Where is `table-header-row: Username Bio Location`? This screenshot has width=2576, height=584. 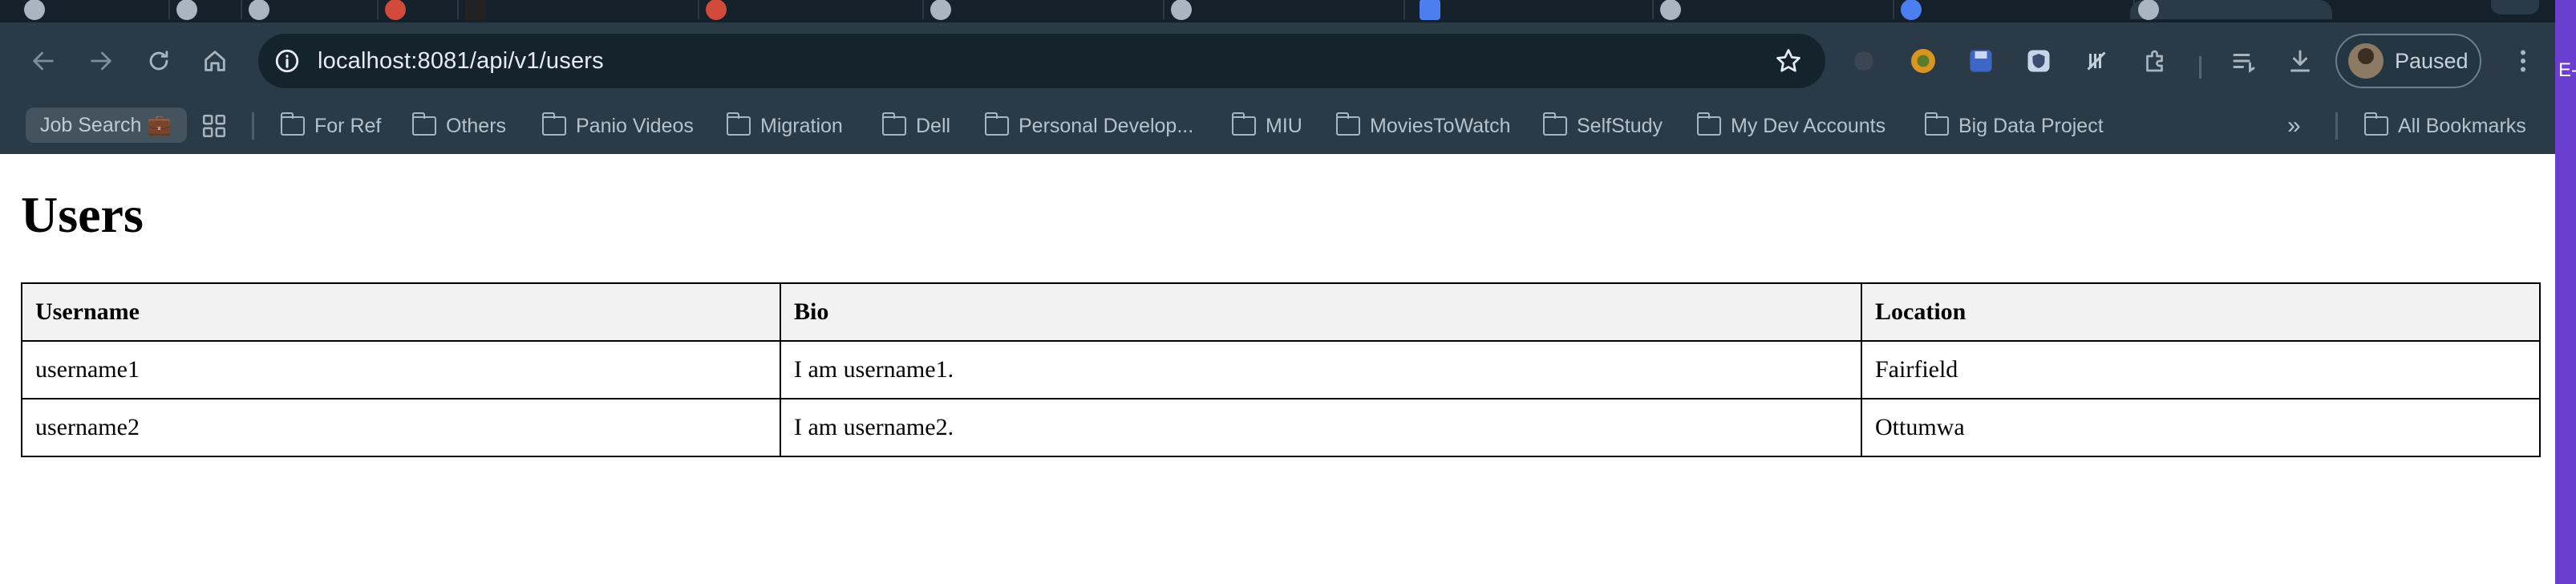
table-header-row: Username Bio Location is located at coordinates (1281, 312).